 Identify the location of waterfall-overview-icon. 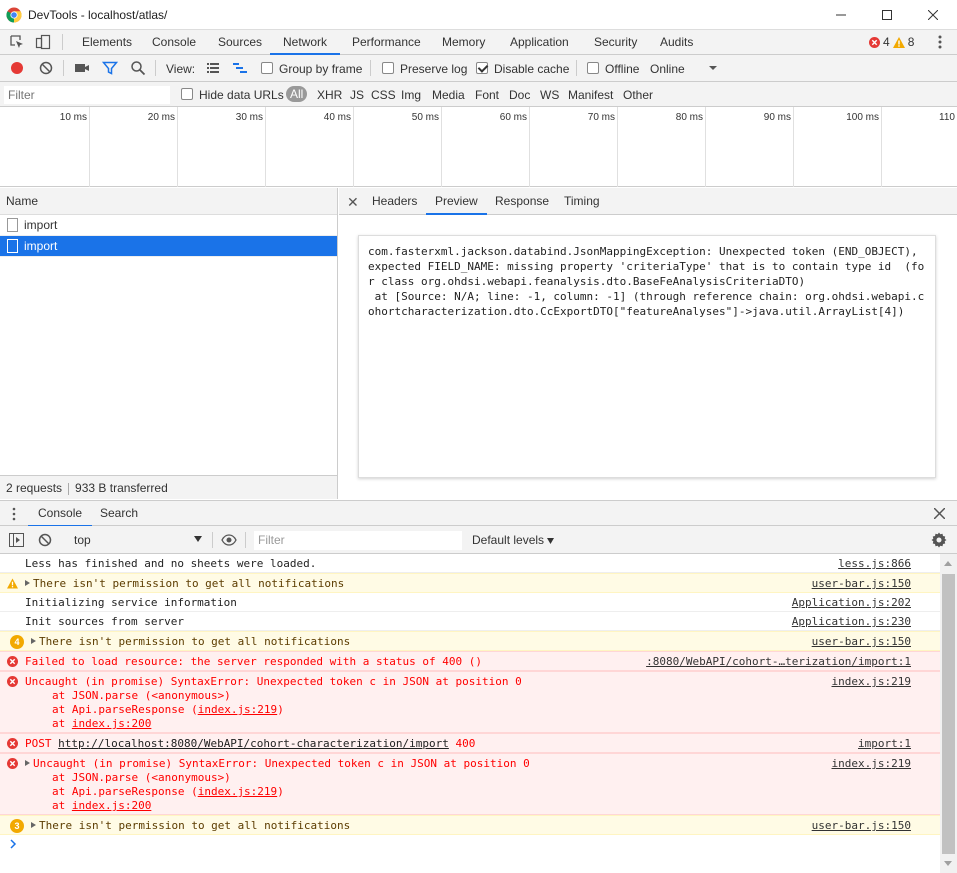
(240, 68).